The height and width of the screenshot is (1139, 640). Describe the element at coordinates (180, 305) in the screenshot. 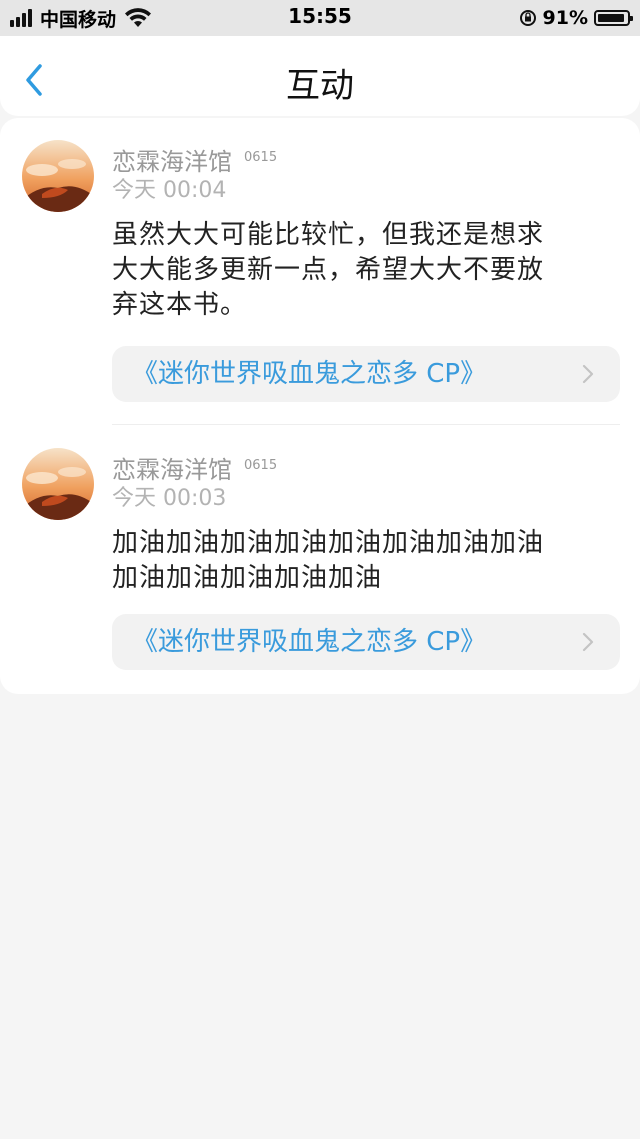

I see `comment-line: 弃这本书。` at that location.